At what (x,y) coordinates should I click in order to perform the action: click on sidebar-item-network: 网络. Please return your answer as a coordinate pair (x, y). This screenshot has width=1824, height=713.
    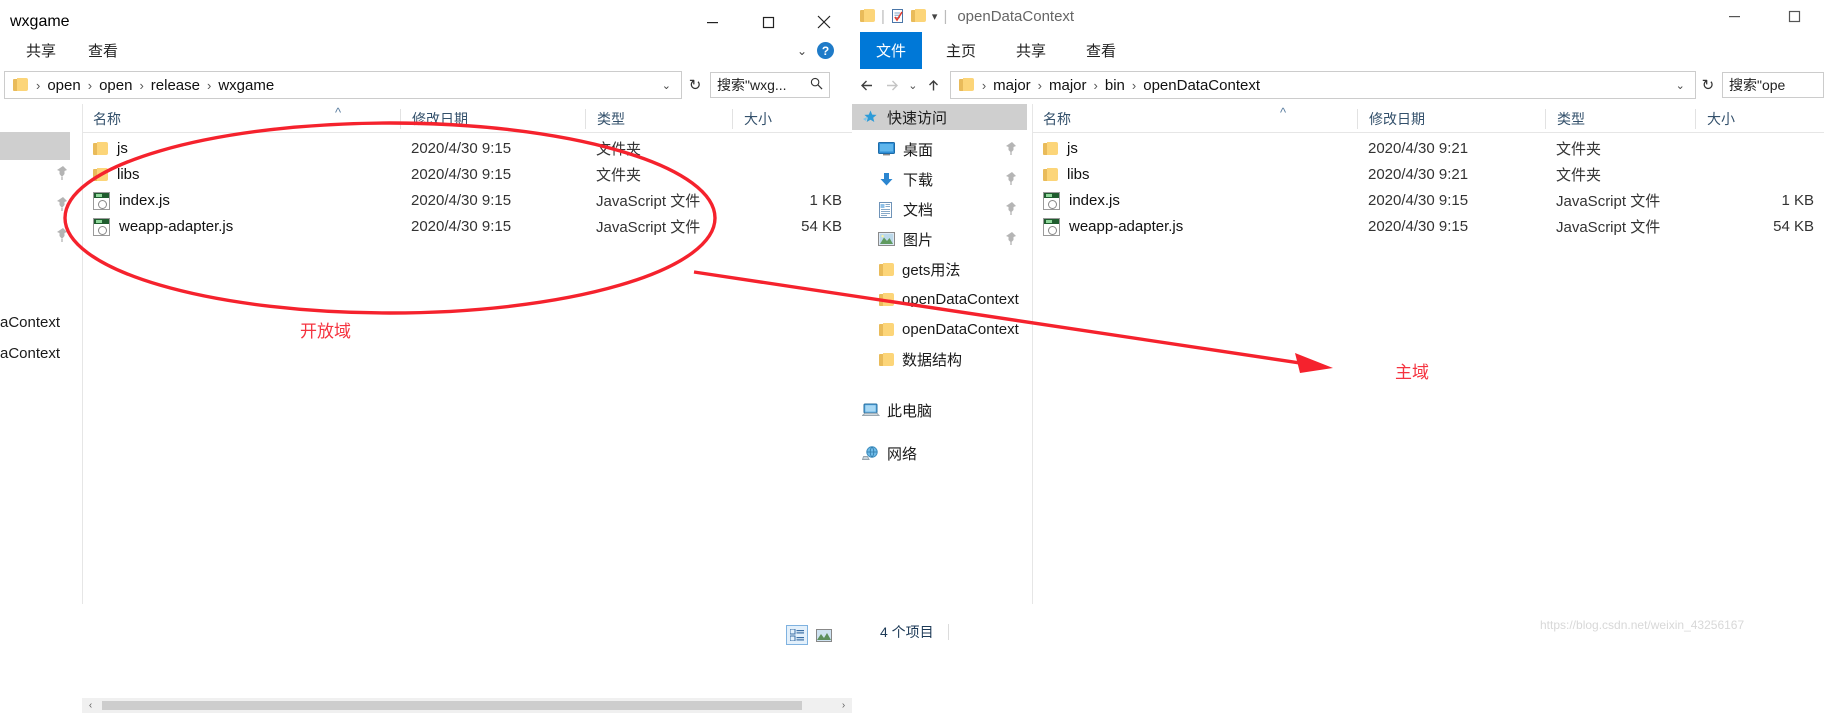
    Looking at the image, I should click on (939, 453).